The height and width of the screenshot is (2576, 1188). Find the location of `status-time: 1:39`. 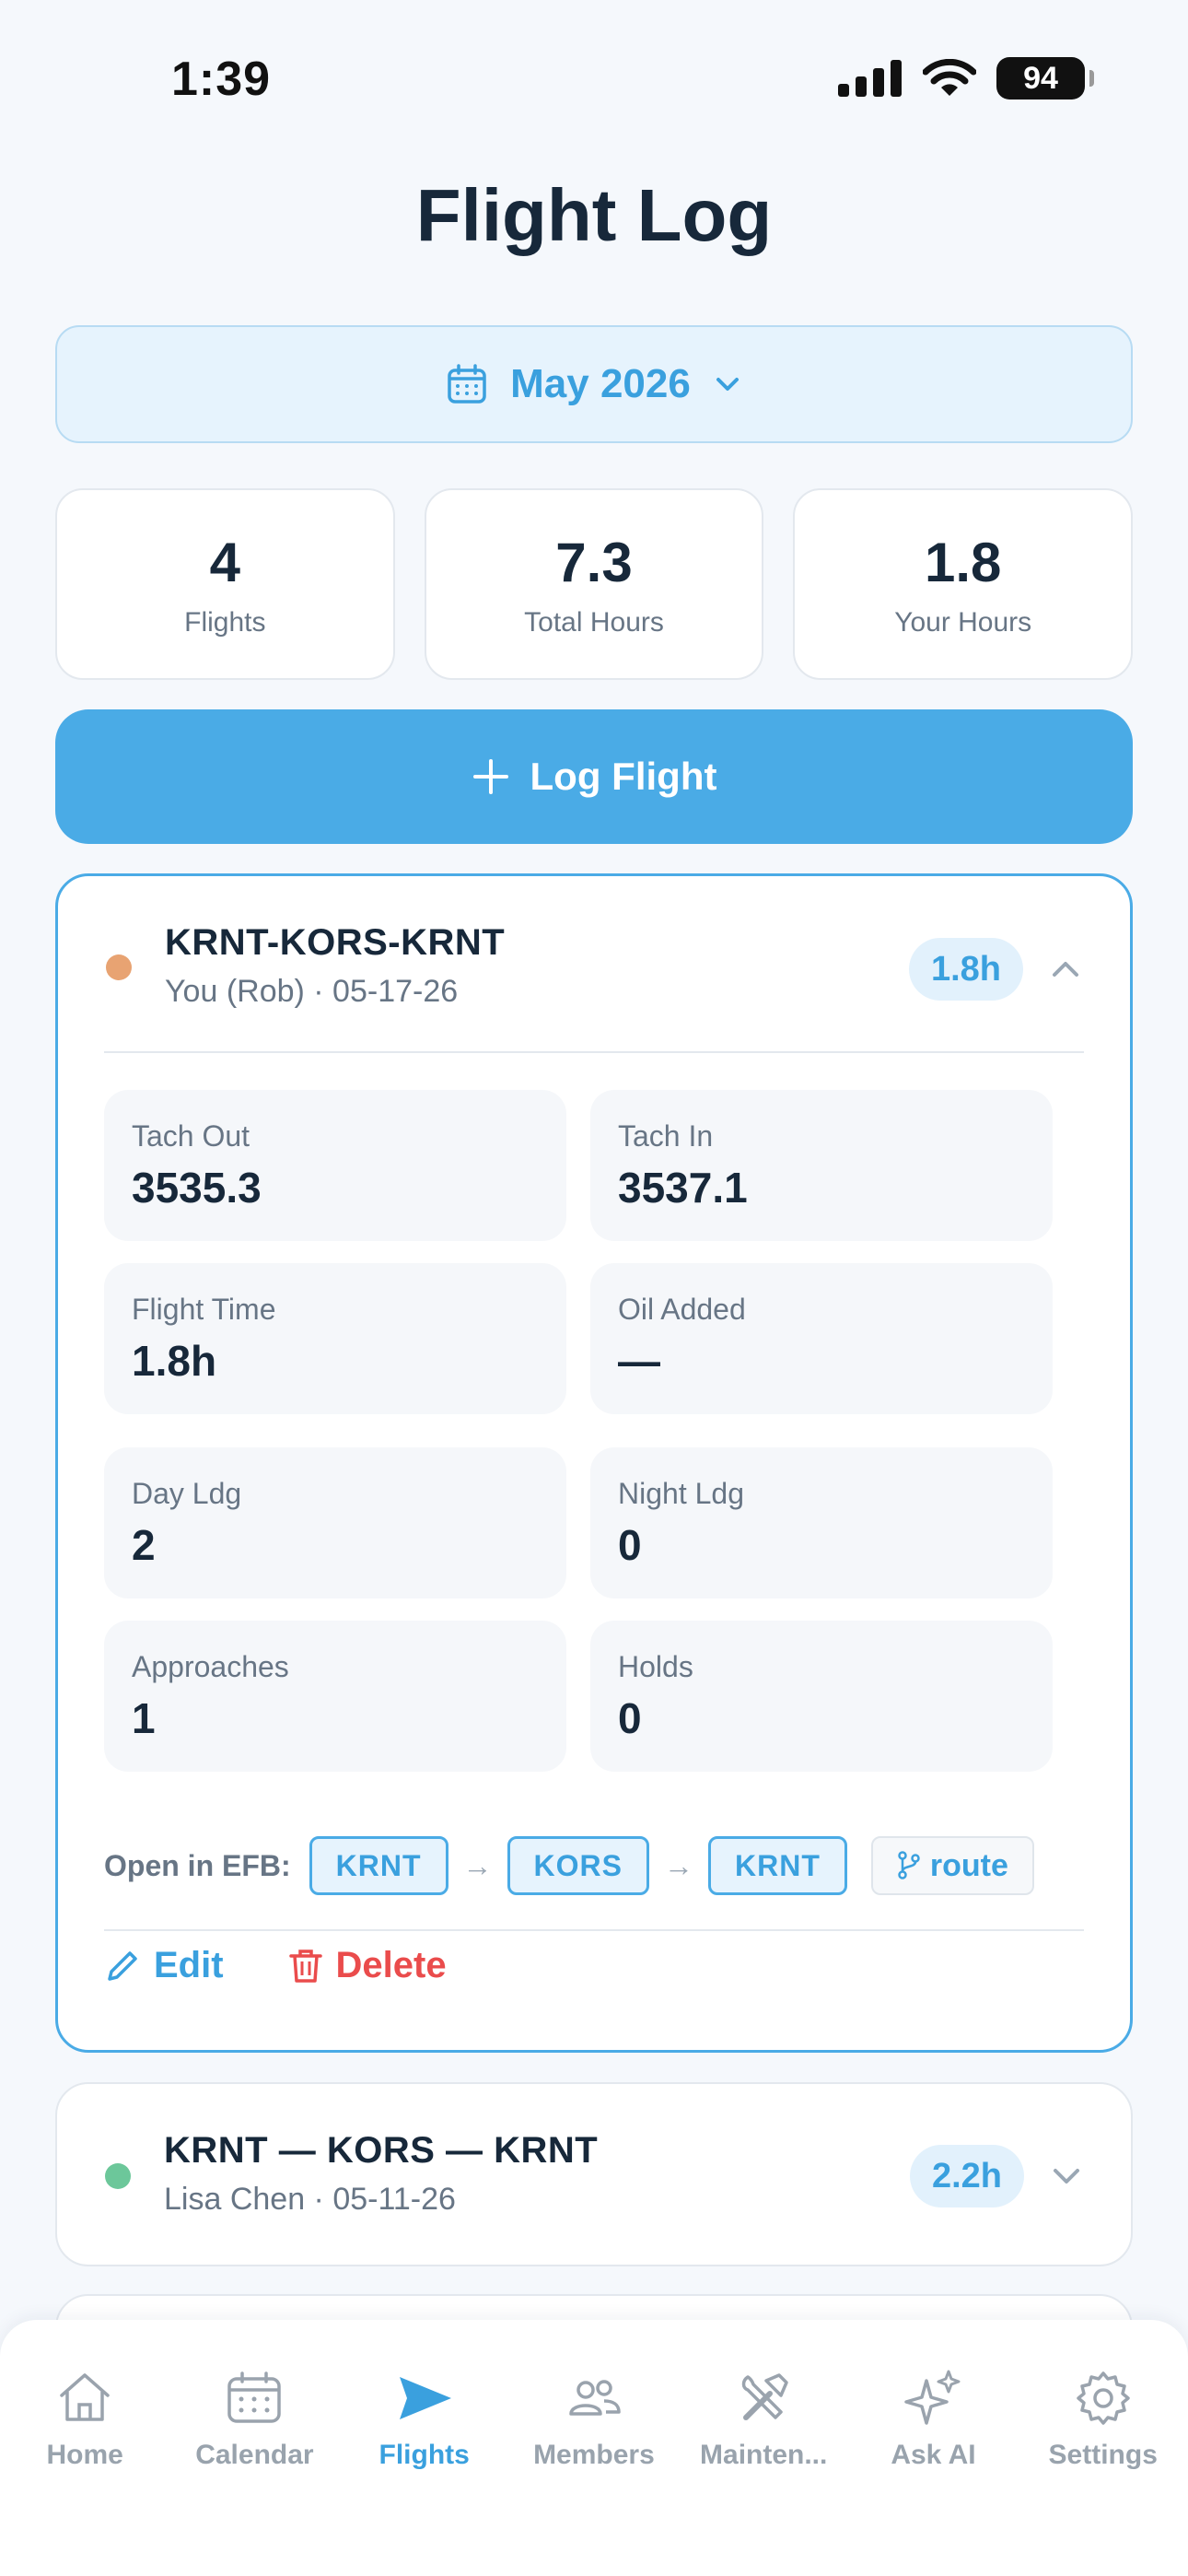

status-time: 1:39 is located at coordinates (221, 79).